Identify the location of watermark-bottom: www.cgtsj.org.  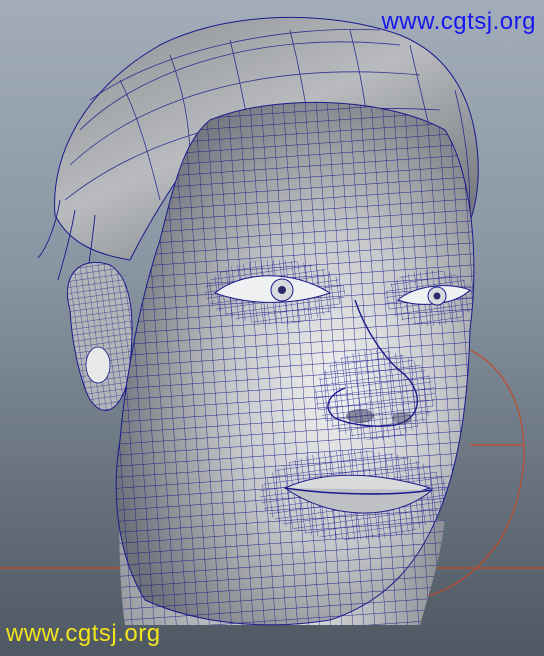
(83, 633).